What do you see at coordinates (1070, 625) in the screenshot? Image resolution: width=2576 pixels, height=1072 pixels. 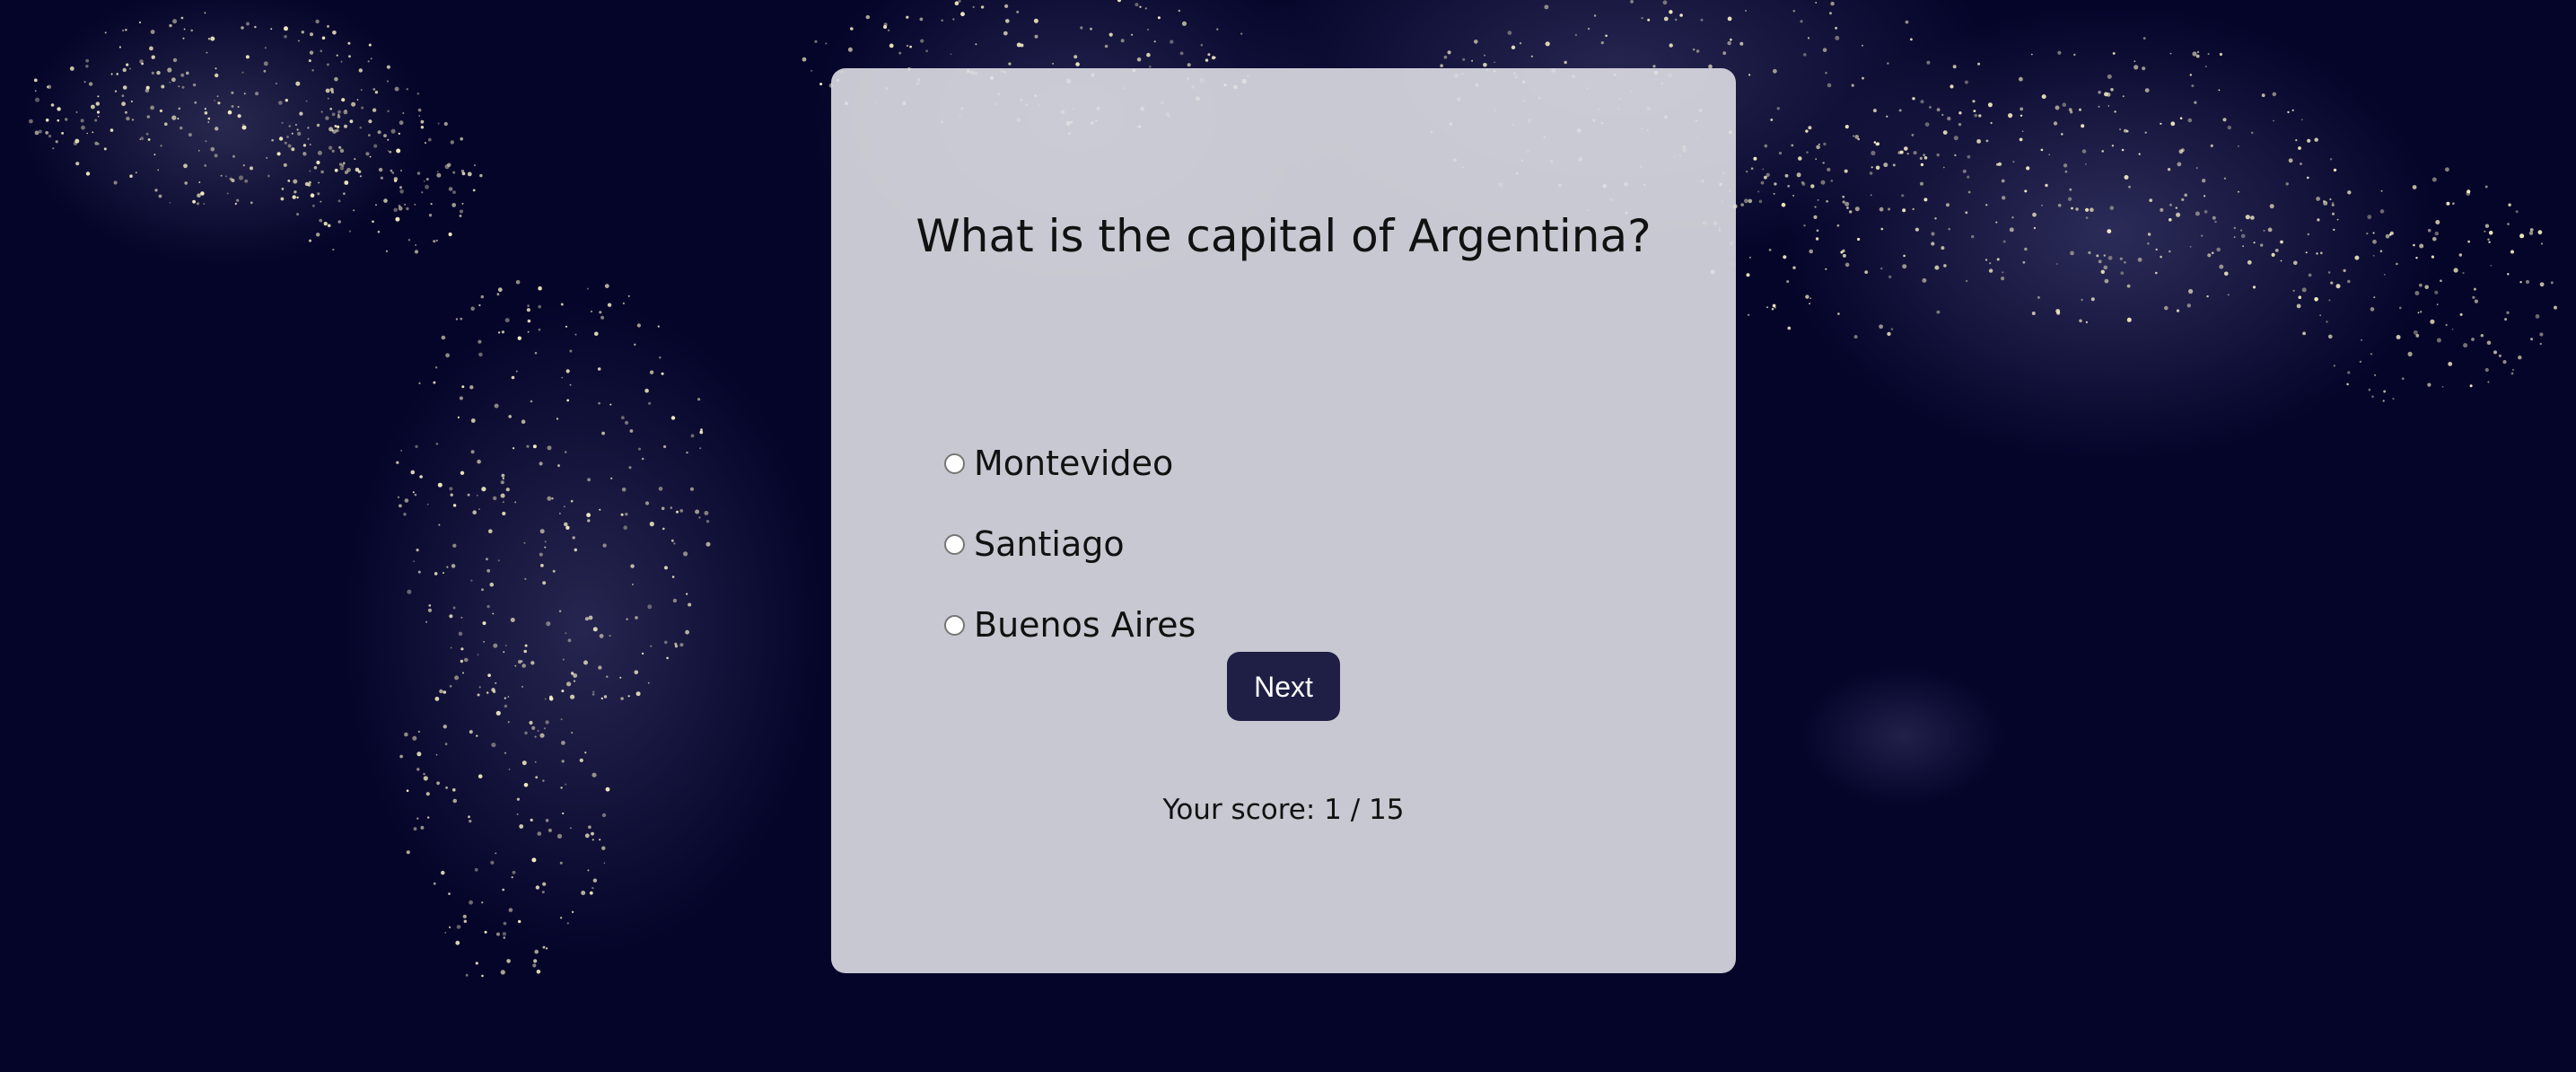 I see `option-buenos-aires: Buenos Aires` at bounding box center [1070, 625].